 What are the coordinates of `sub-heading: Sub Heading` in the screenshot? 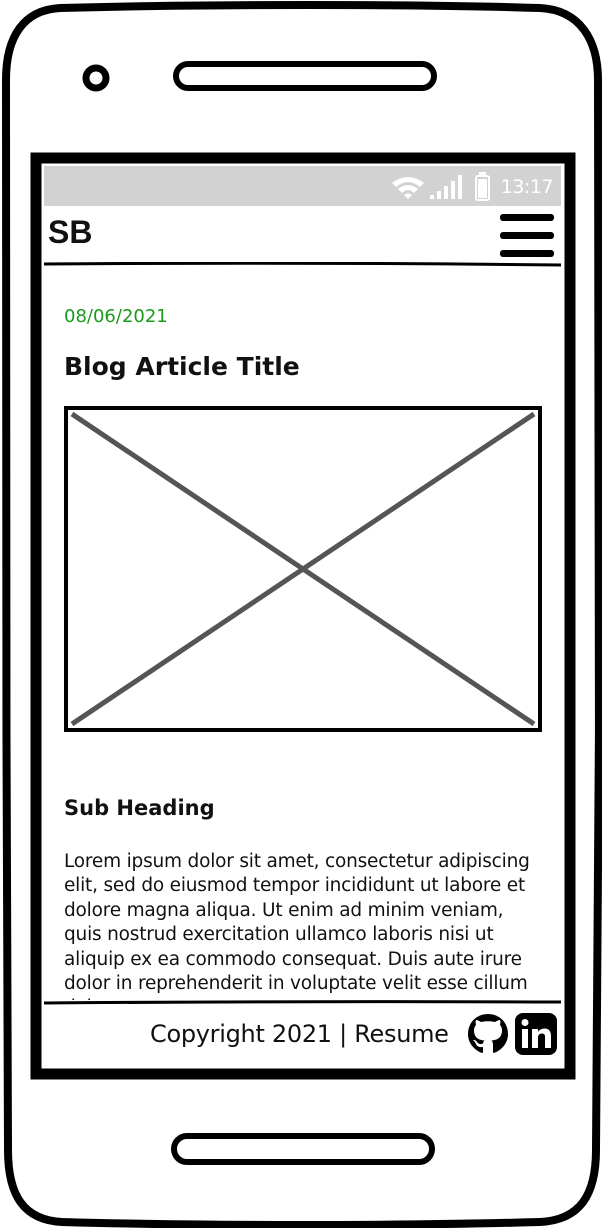 It's located at (139, 808).